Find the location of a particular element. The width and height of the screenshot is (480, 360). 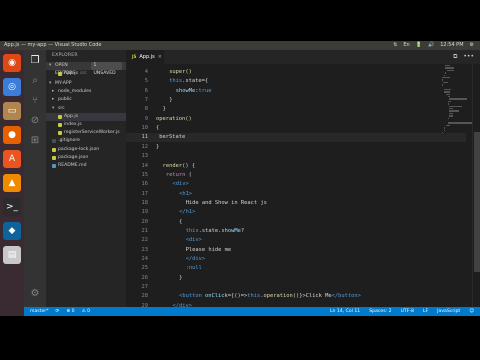

settings-gear-icon: ⚙ is located at coordinates (35, 293).